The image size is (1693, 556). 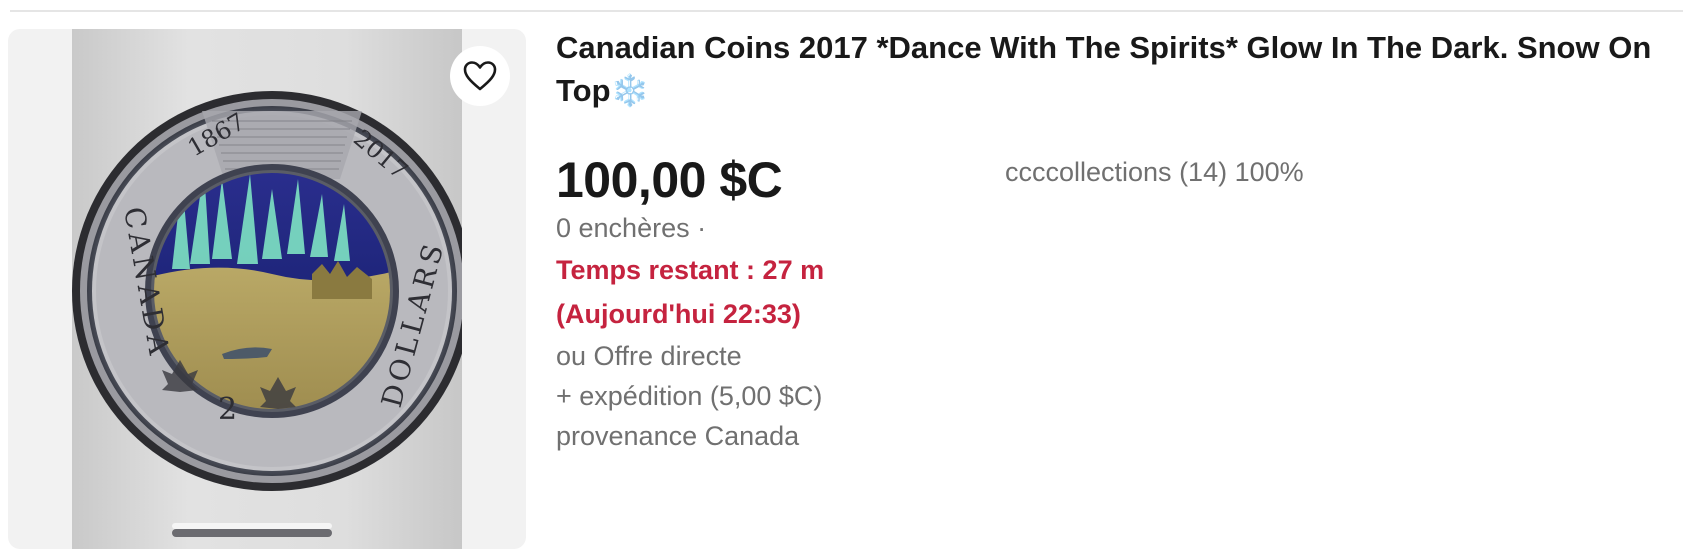 I want to click on buy-option: ou Offre directe, so click(x=649, y=356).